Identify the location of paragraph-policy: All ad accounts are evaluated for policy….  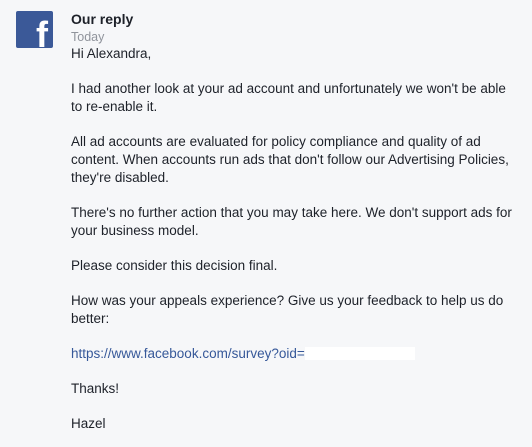
(290, 159).